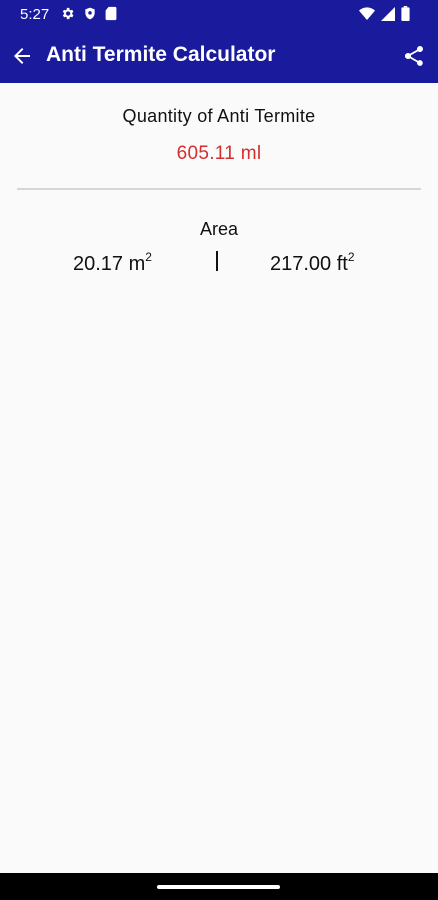 Image resolution: width=438 pixels, height=900 pixels. Describe the element at coordinates (148, 257) in the screenshot. I see `area-metric-exponent: 2` at that location.